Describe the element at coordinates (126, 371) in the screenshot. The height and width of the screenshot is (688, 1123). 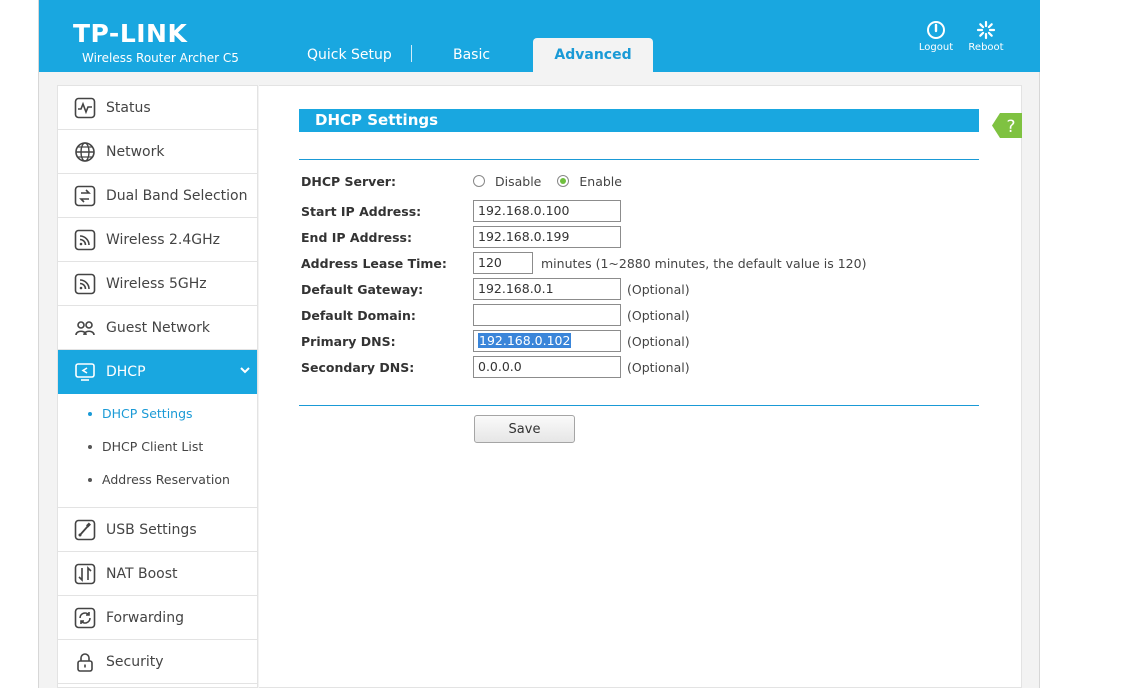
I see `sidebar-item-label: DHCP` at that location.